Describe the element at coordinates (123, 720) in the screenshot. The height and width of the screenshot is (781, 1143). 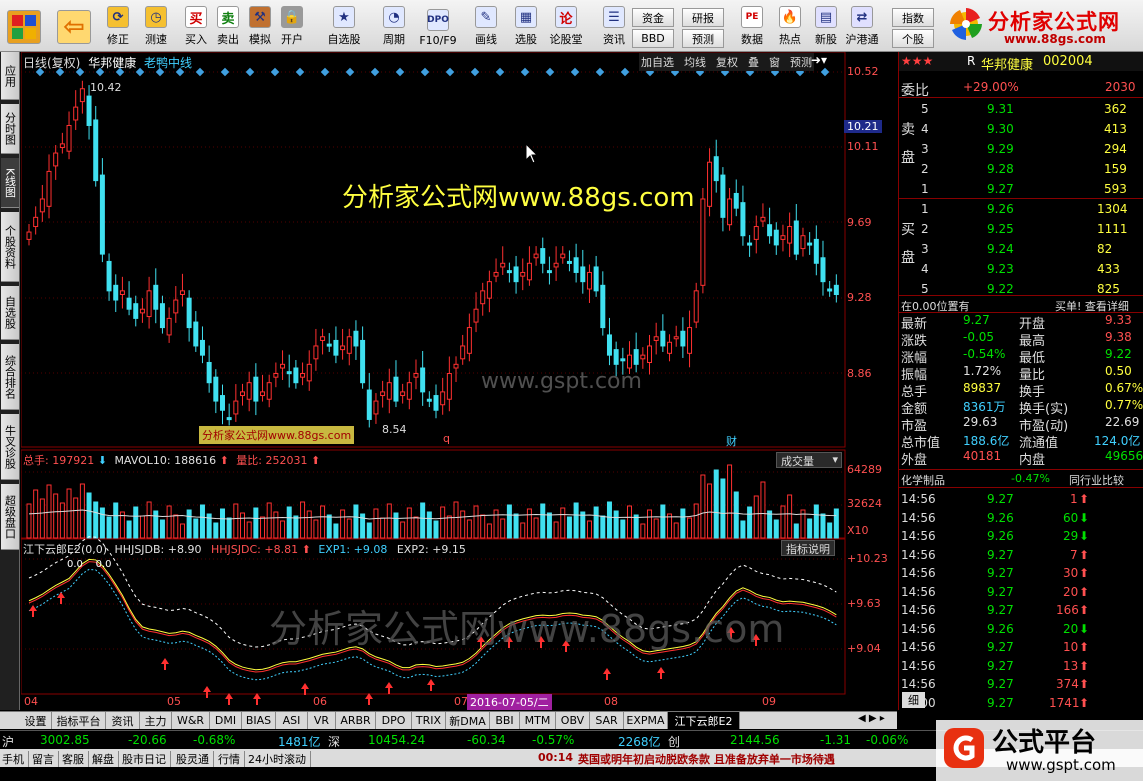
I see `indicator-tab: 资讯` at that location.